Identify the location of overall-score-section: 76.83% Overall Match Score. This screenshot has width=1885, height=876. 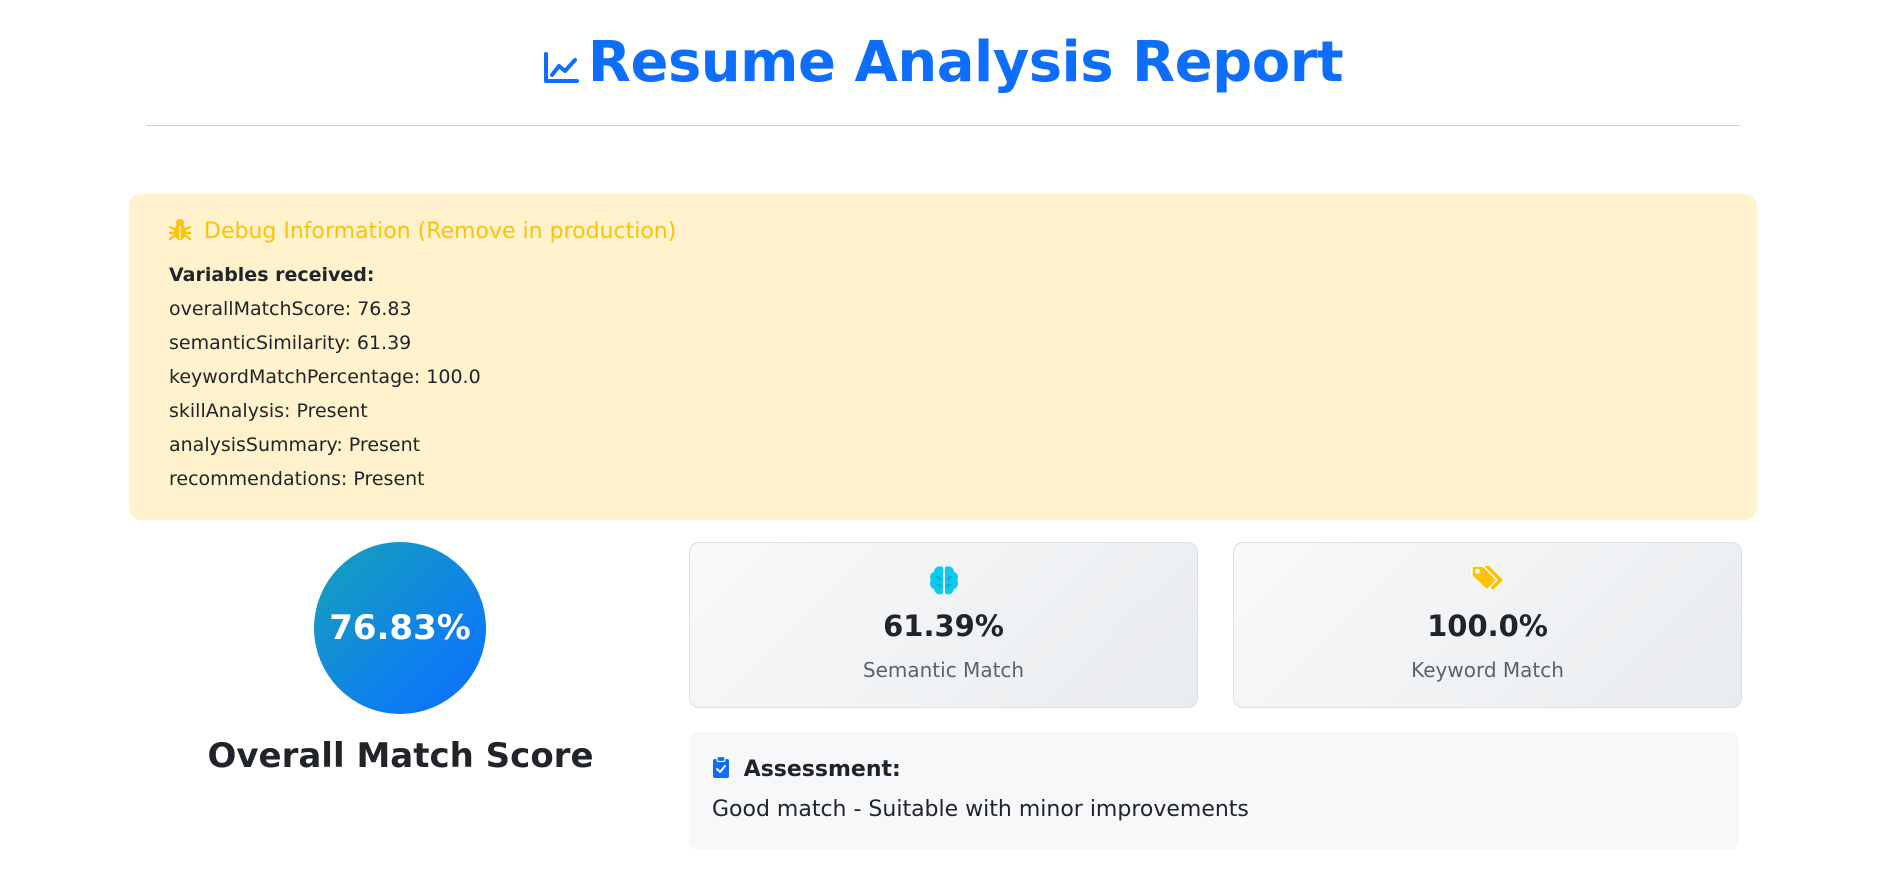
(400, 666).